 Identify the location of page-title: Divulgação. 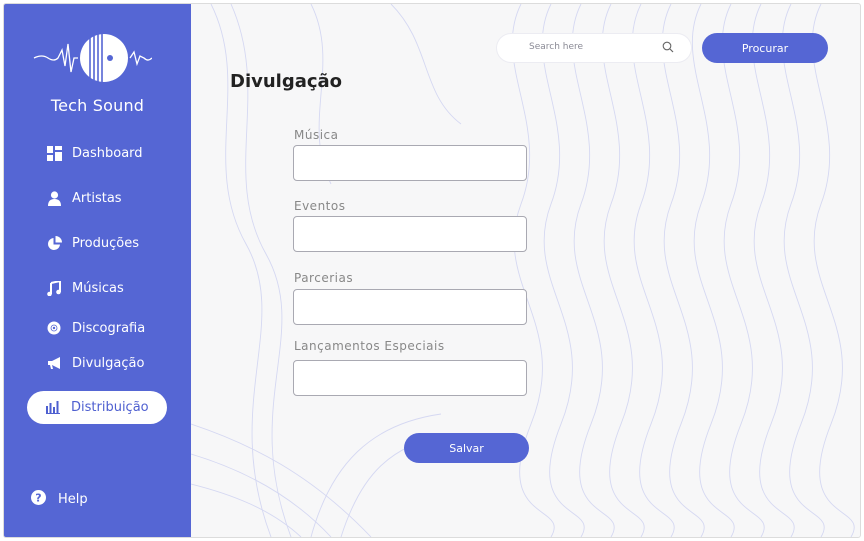
(286, 81).